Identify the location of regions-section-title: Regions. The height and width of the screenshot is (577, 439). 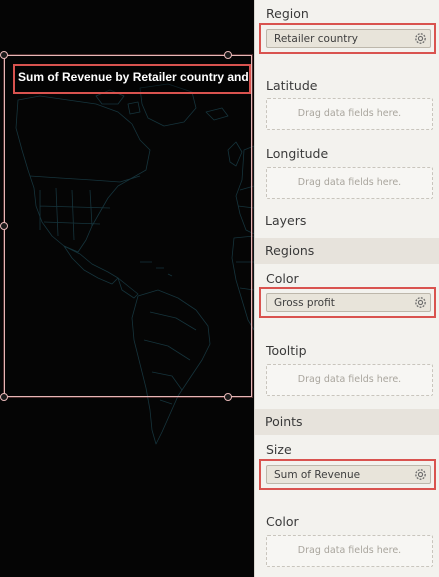
(290, 250).